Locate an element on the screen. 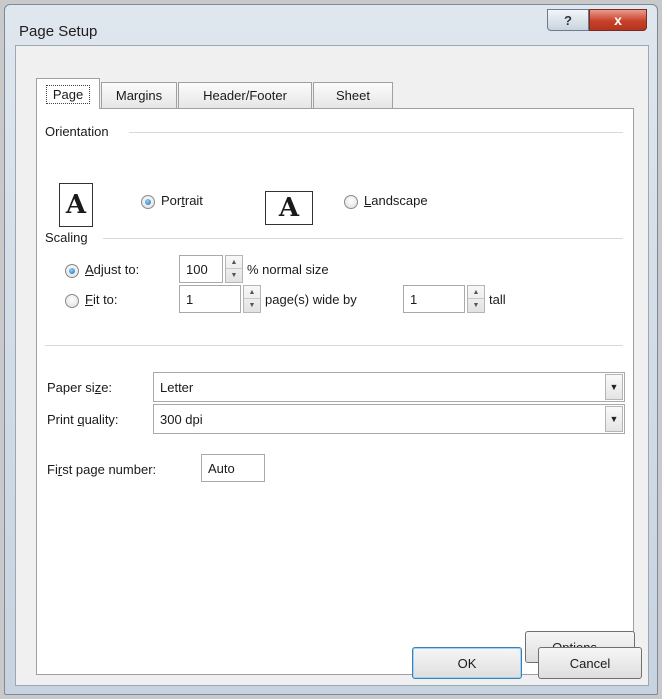 The width and height of the screenshot is (662, 699). landscape-label: Landscape is located at coordinates (396, 200).